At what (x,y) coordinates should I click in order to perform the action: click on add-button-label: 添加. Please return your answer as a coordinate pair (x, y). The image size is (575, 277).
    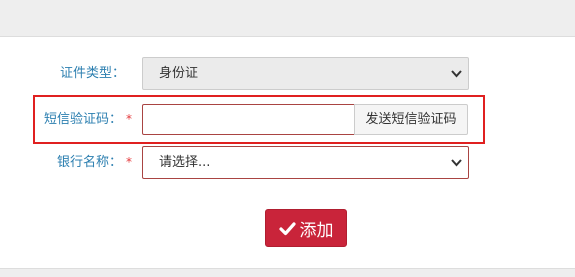
    Looking at the image, I should click on (316, 230).